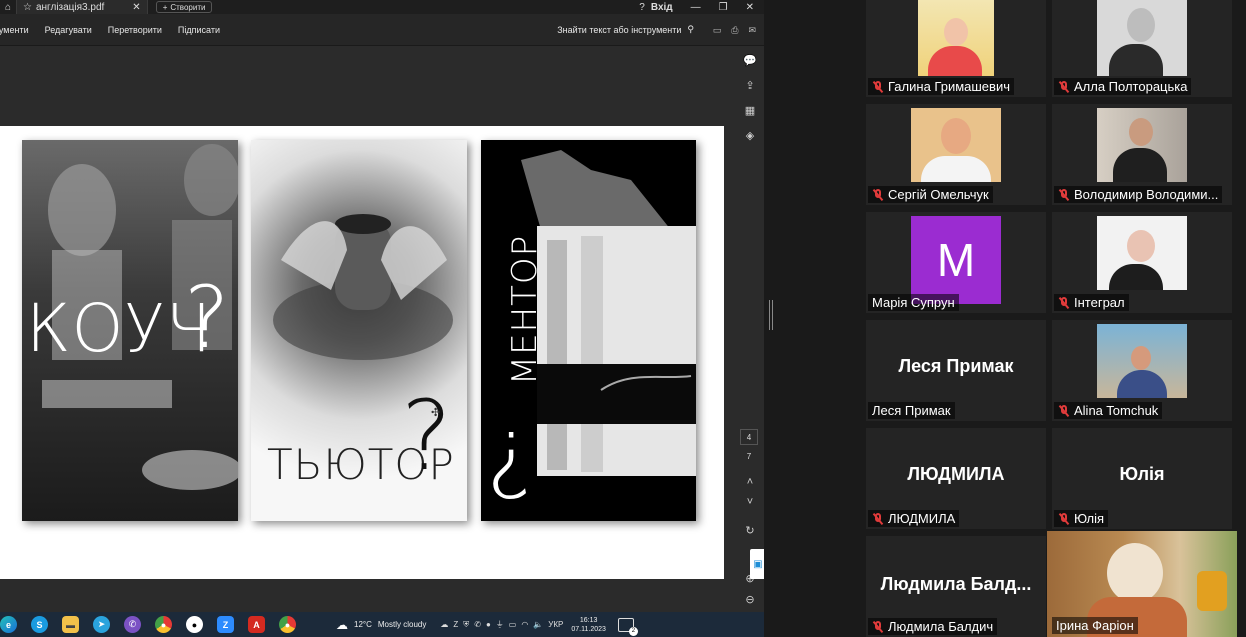 This screenshot has height=637, width=1246. What do you see at coordinates (750, 60) in the screenshot?
I see `comment-icon: 💬` at bounding box center [750, 60].